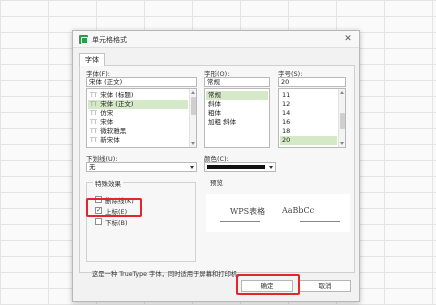  I want to click on style-input: 常规, so click(237, 82).